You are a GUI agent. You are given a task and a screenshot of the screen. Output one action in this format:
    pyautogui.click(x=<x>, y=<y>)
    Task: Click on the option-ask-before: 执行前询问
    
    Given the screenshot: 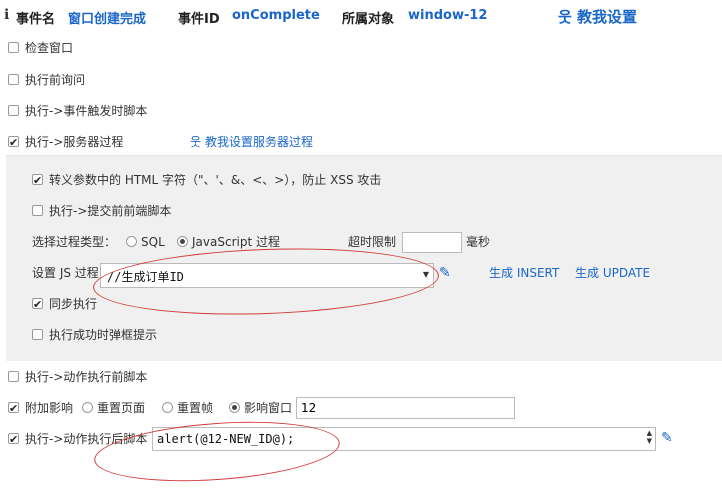 What is the action you would take?
    pyautogui.click(x=46, y=80)
    